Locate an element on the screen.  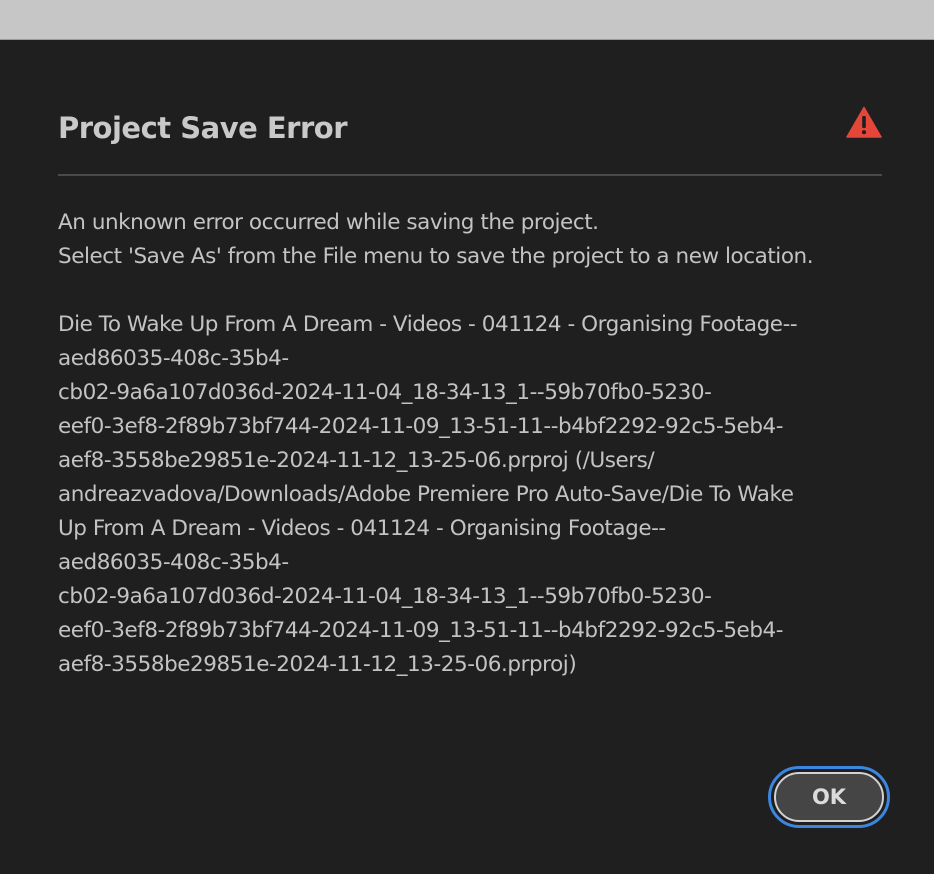
window-background-strip is located at coordinates (467, 20).